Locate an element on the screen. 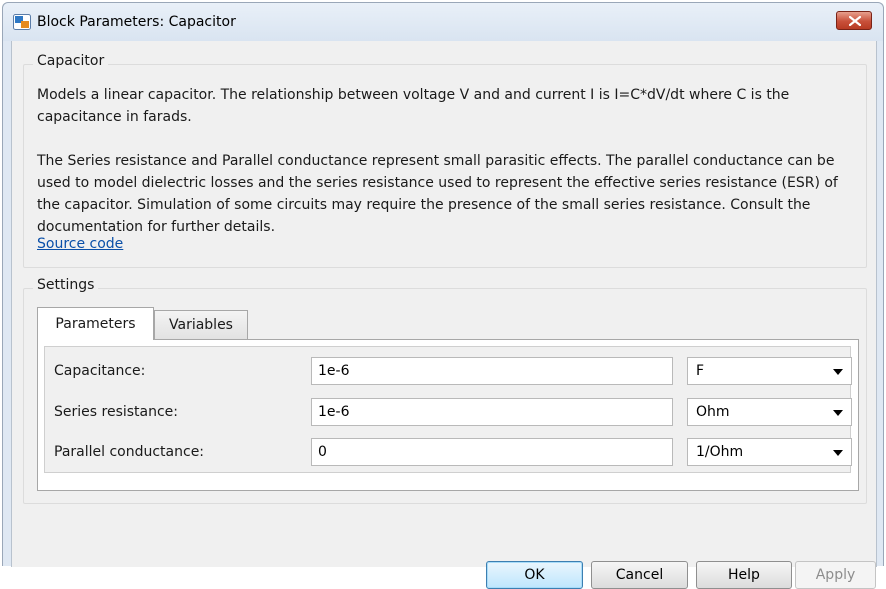  parallel-conductance-label: Parallel conductance: is located at coordinates (129, 452).